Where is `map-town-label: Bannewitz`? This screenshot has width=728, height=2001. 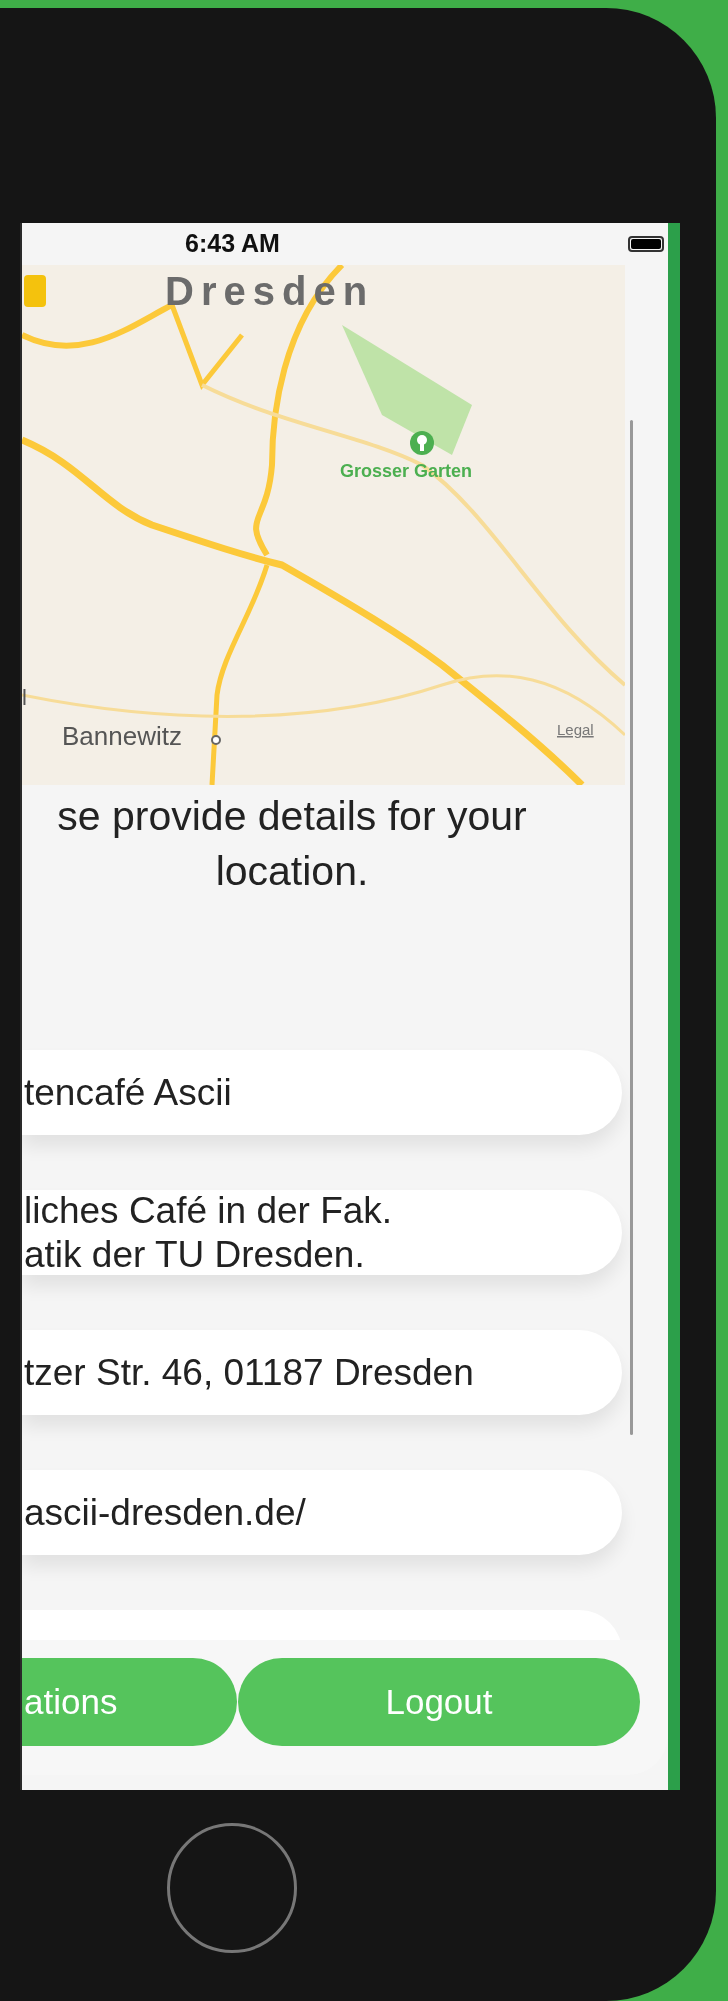
map-town-label: Bannewitz is located at coordinates (122, 736).